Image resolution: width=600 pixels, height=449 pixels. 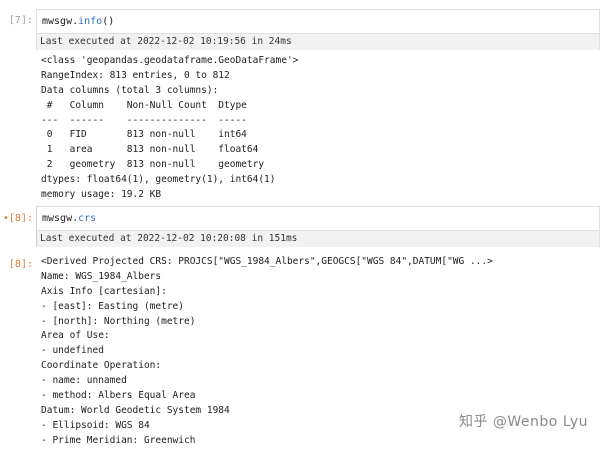 What do you see at coordinates (144, 135) in the screenshot?
I see `output-line: 0 FID 813 non-null int64` at bounding box center [144, 135].